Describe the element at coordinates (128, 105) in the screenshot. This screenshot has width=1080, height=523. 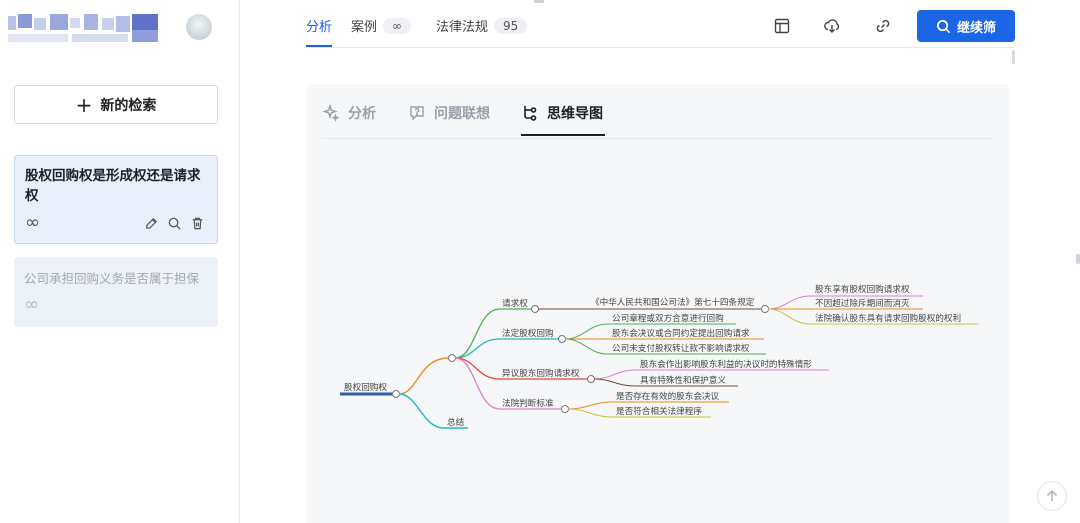
I see `new-search-label: 新的检索` at that location.